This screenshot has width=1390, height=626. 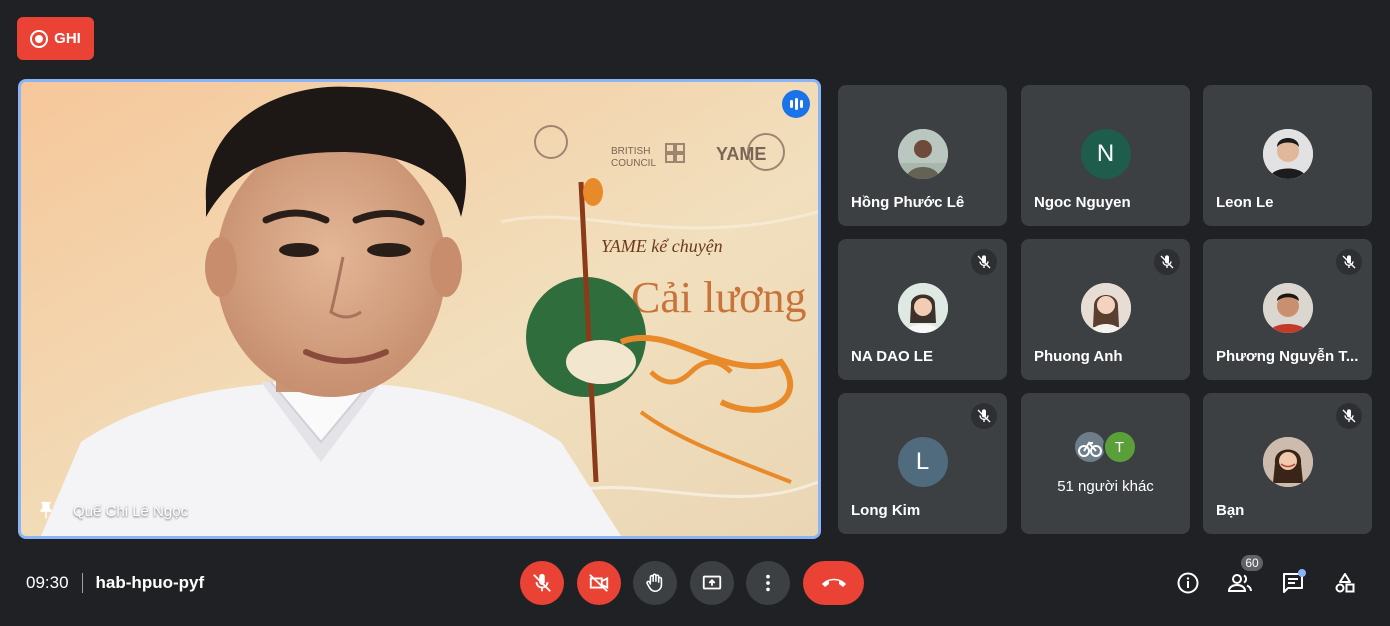 I want to click on more-vert-icon, so click(x=768, y=583).